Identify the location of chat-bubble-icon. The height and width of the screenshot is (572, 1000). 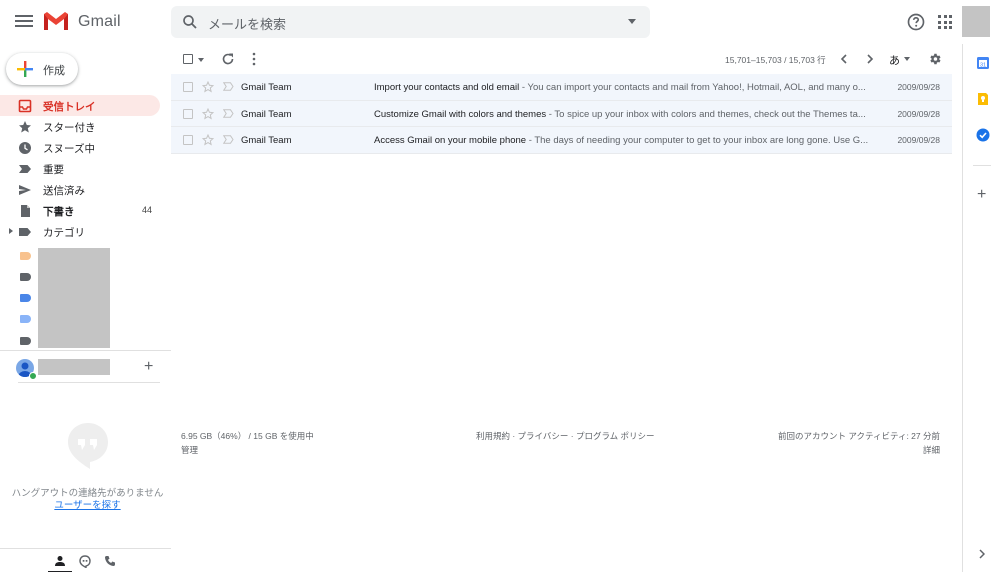
(85, 561).